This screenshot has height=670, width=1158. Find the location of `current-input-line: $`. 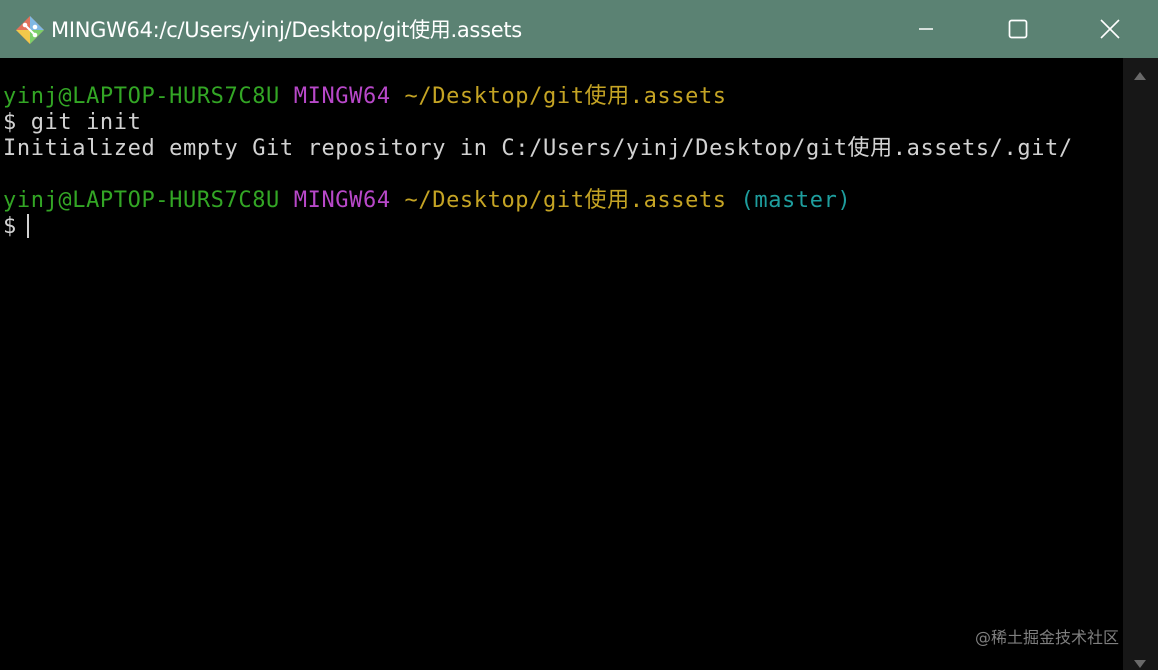

current-input-line: $ is located at coordinates (16, 227).